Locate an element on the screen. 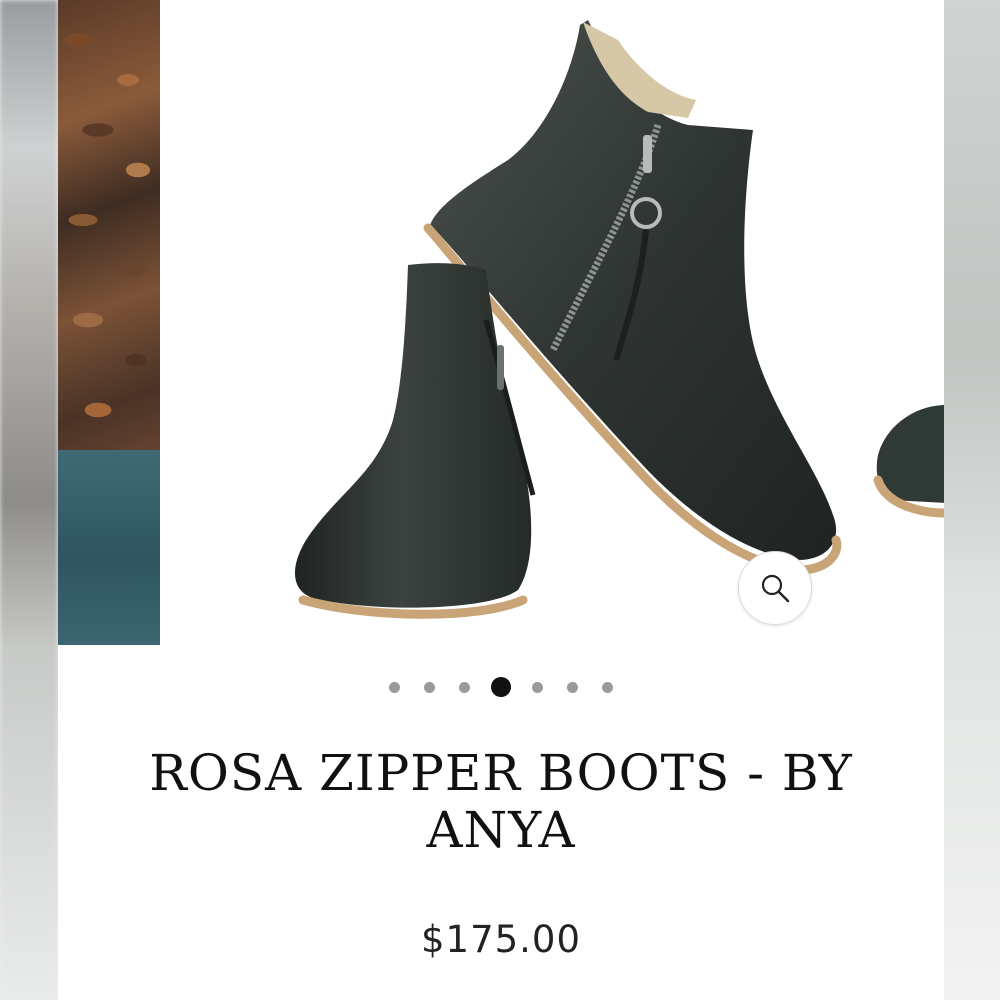  previous-slide-peek is located at coordinates (109, 322).